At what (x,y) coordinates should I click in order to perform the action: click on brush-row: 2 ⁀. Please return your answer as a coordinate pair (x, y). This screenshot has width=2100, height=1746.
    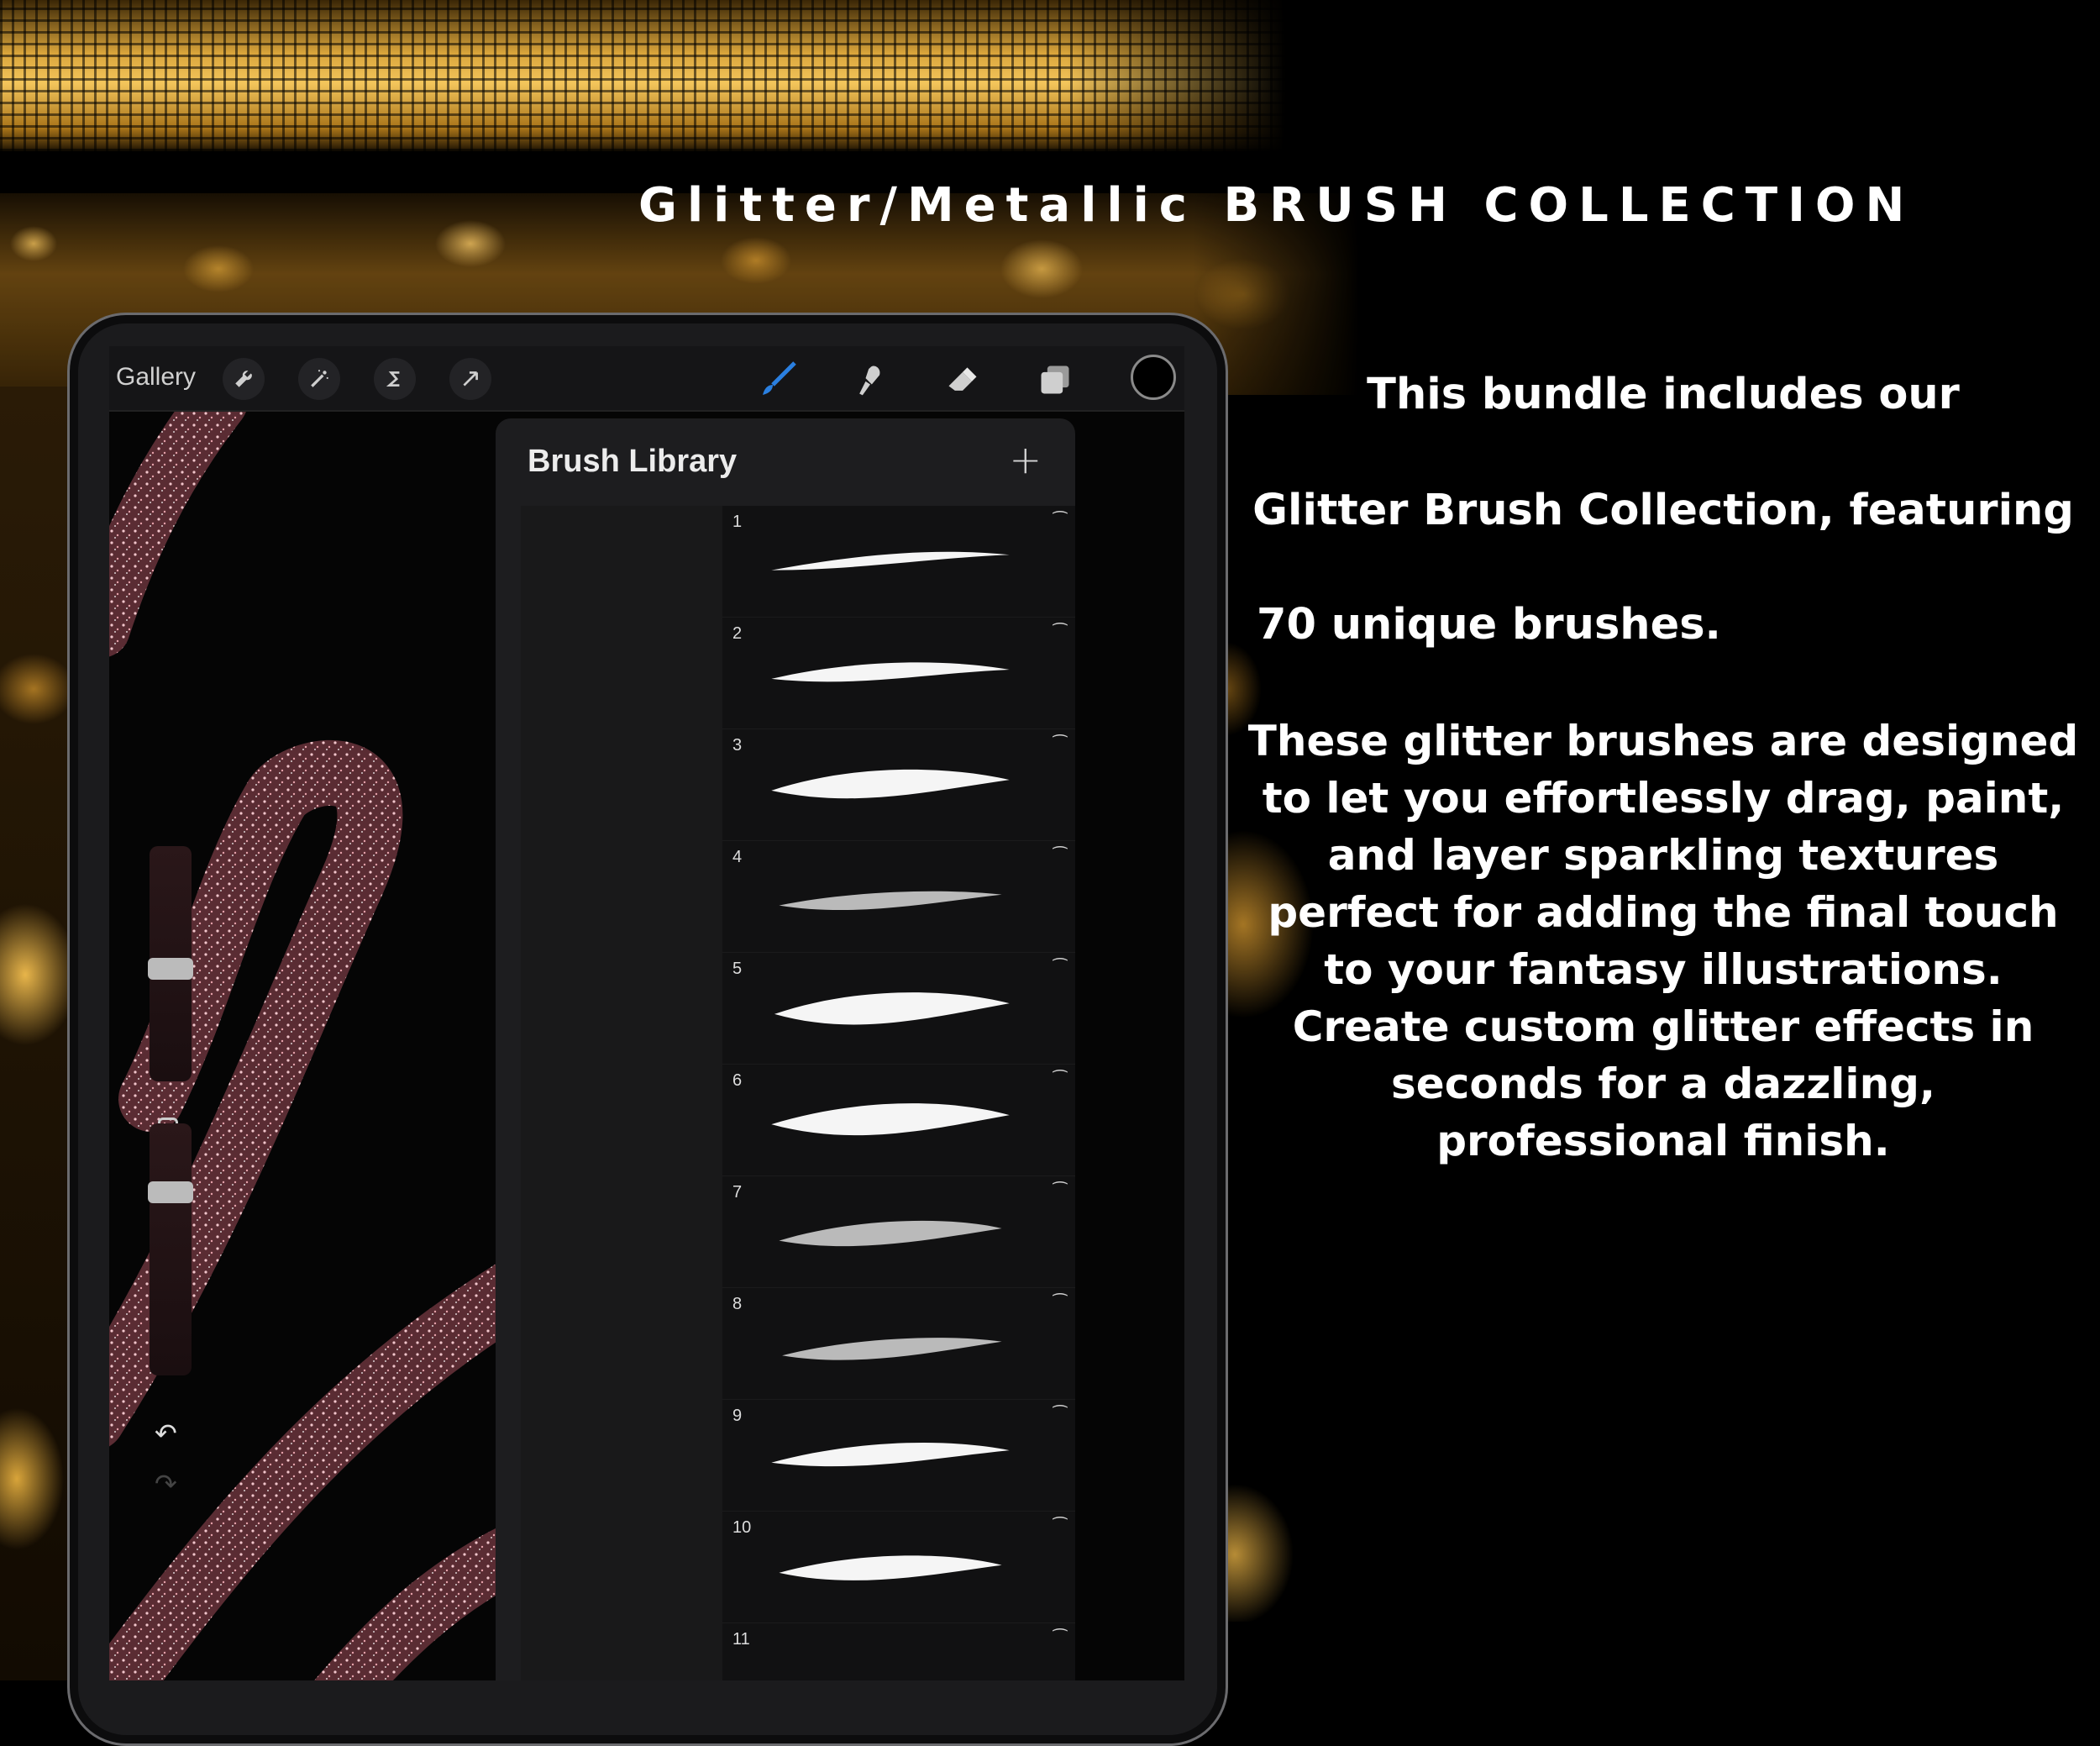
    Looking at the image, I should click on (898, 673).